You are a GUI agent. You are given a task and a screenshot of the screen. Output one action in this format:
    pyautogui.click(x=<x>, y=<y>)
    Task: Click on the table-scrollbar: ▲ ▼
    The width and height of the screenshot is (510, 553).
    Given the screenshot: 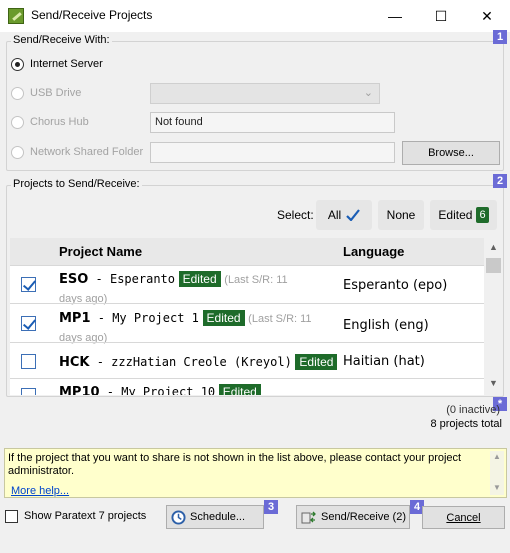 What is the action you would take?
    pyautogui.click(x=493, y=316)
    